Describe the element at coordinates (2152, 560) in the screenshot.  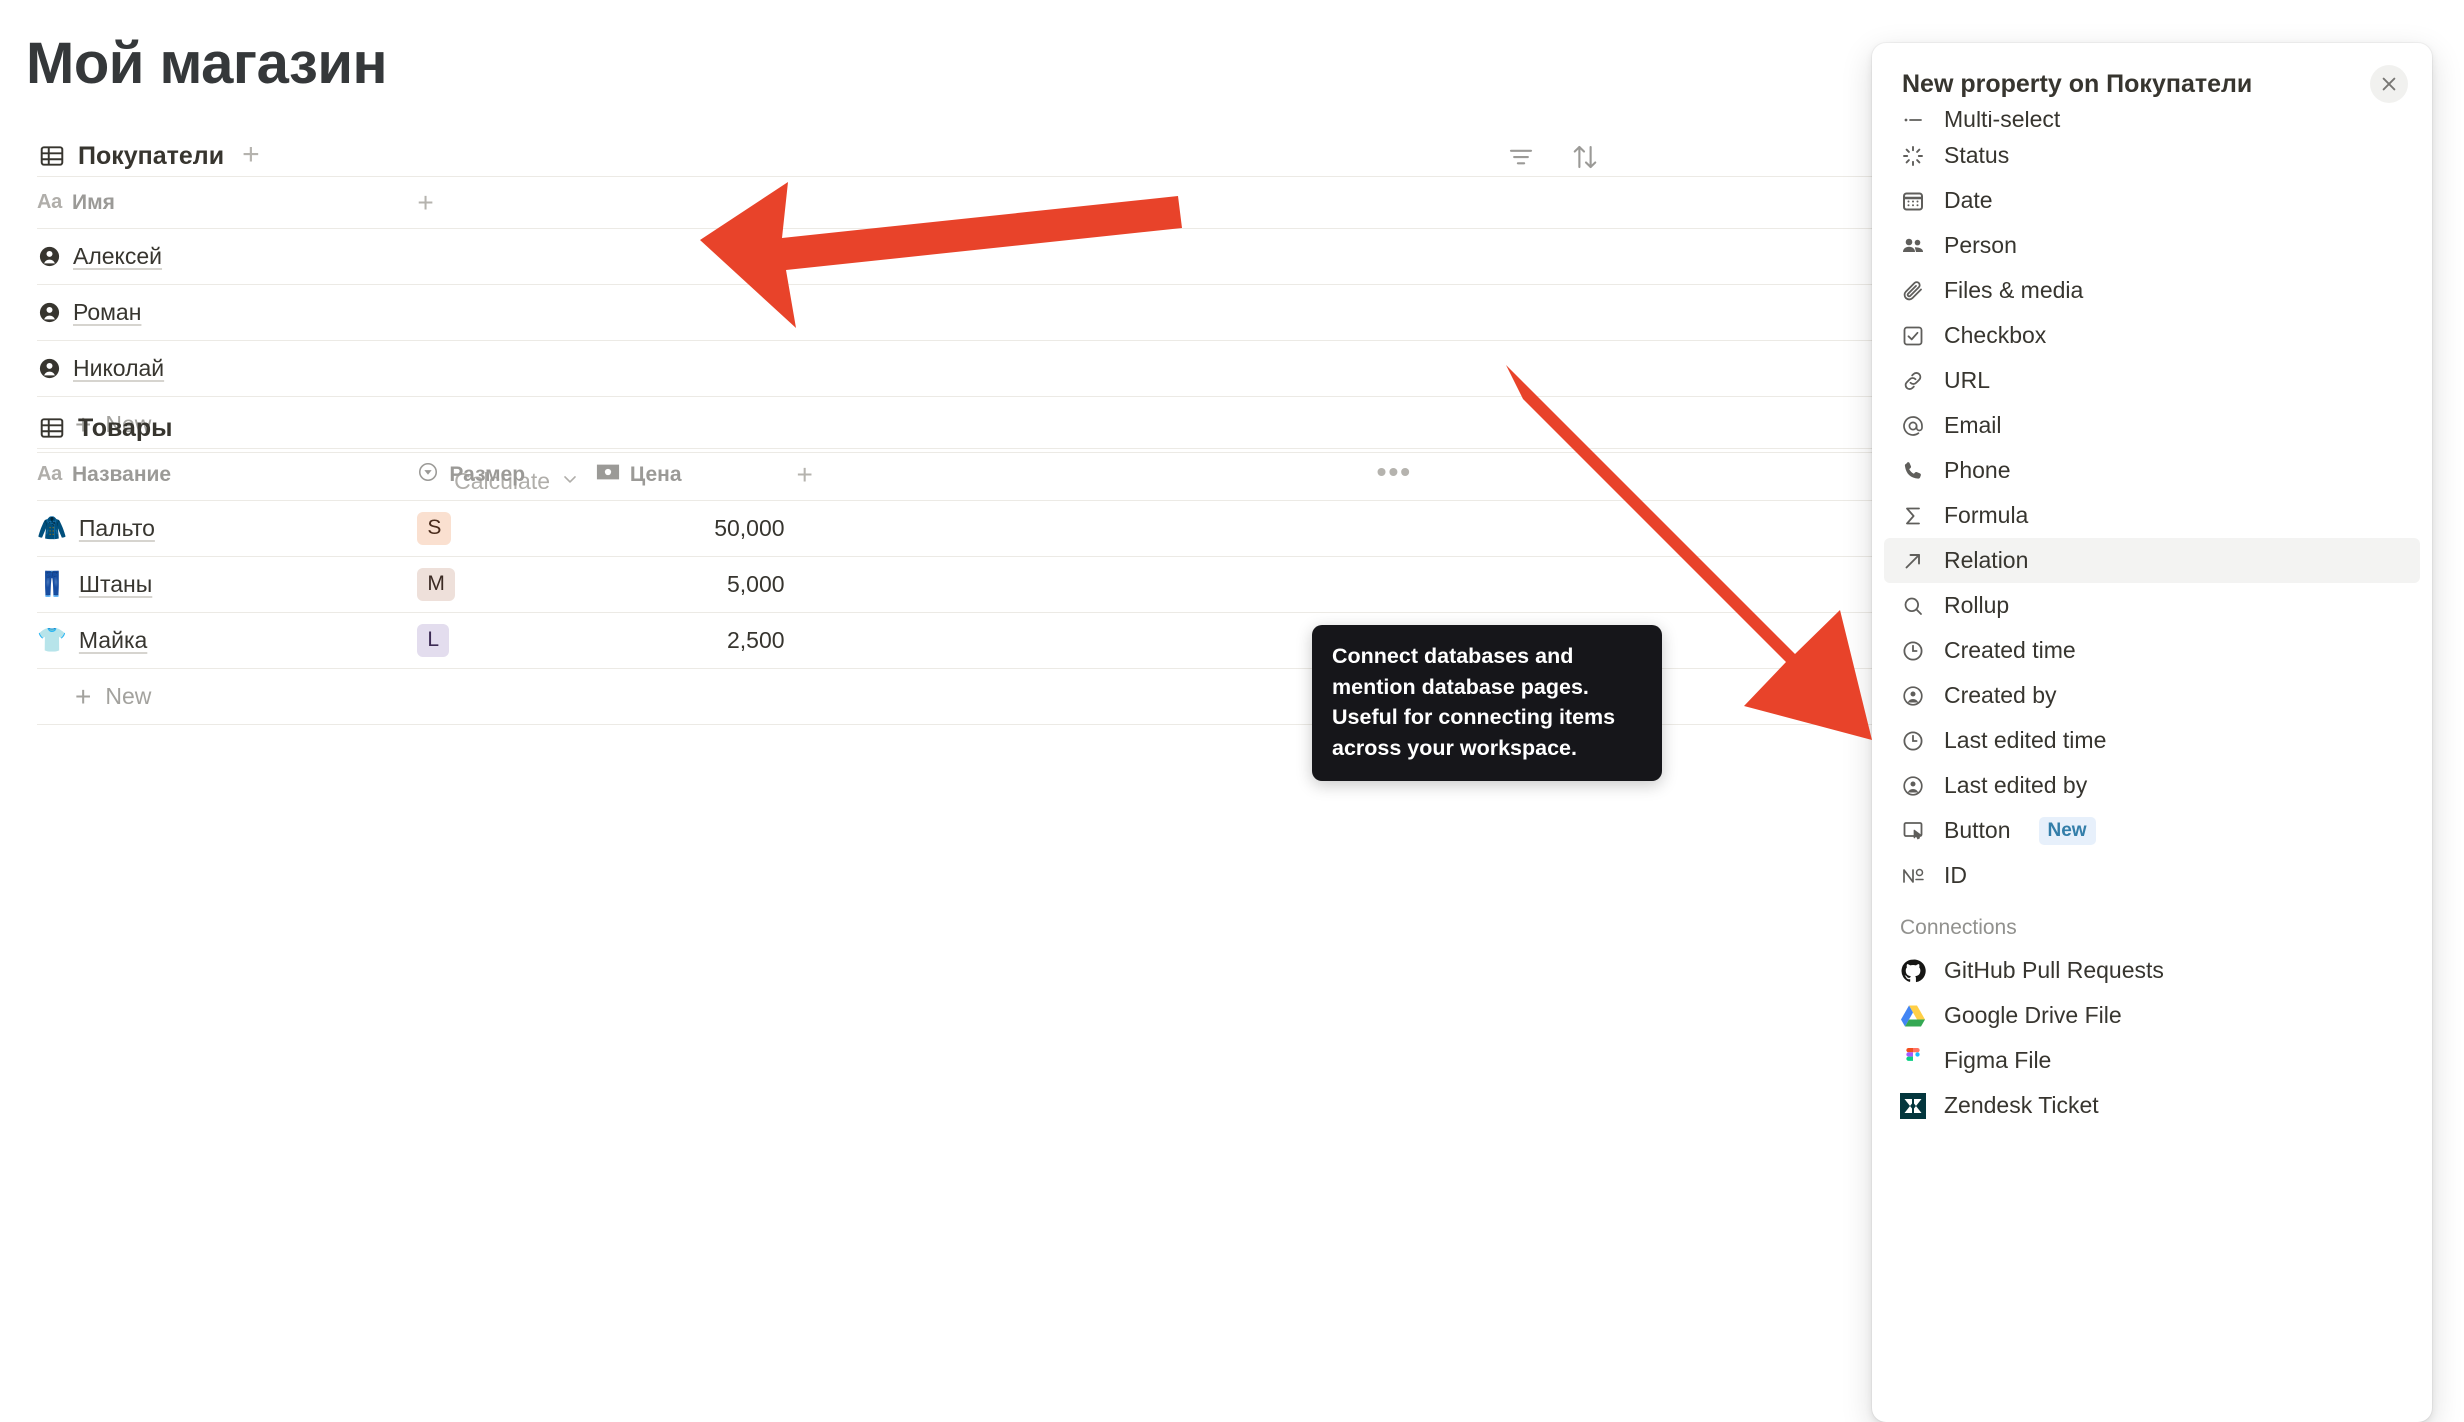
I see `menu-item-relation: Relation` at that location.